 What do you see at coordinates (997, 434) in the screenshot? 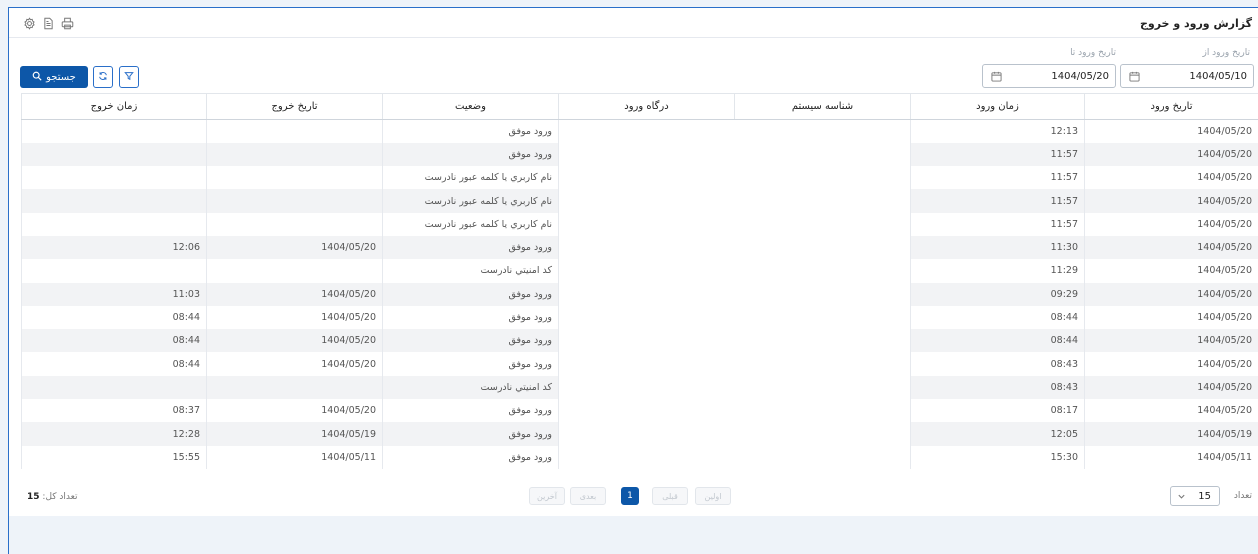
I see `cell-entry-time: 12:05` at bounding box center [997, 434].